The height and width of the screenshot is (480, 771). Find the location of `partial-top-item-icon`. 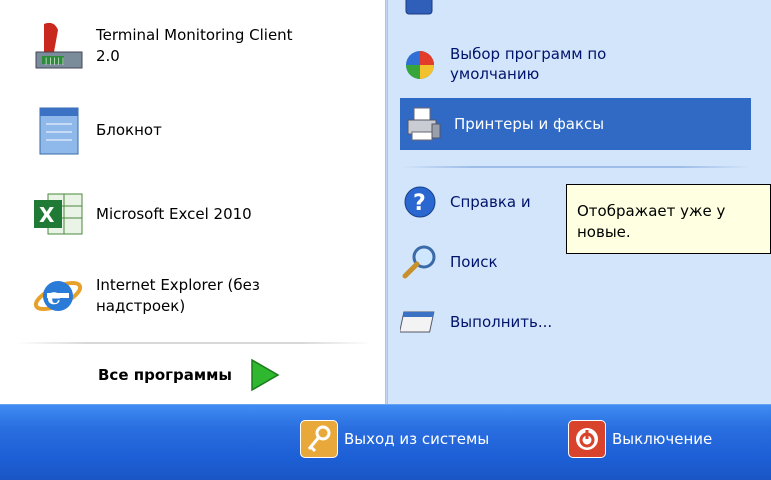

partial-top-item-icon is located at coordinates (420, 8).